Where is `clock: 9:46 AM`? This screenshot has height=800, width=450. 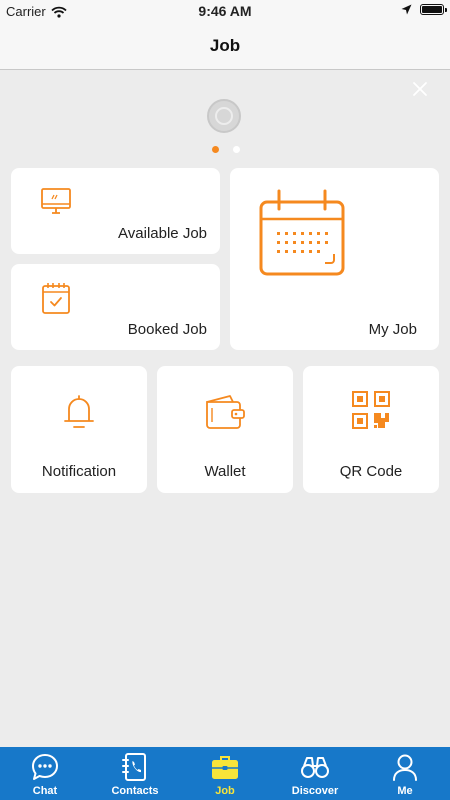 clock: 9:46 AM is located at coordinates (225, 11).